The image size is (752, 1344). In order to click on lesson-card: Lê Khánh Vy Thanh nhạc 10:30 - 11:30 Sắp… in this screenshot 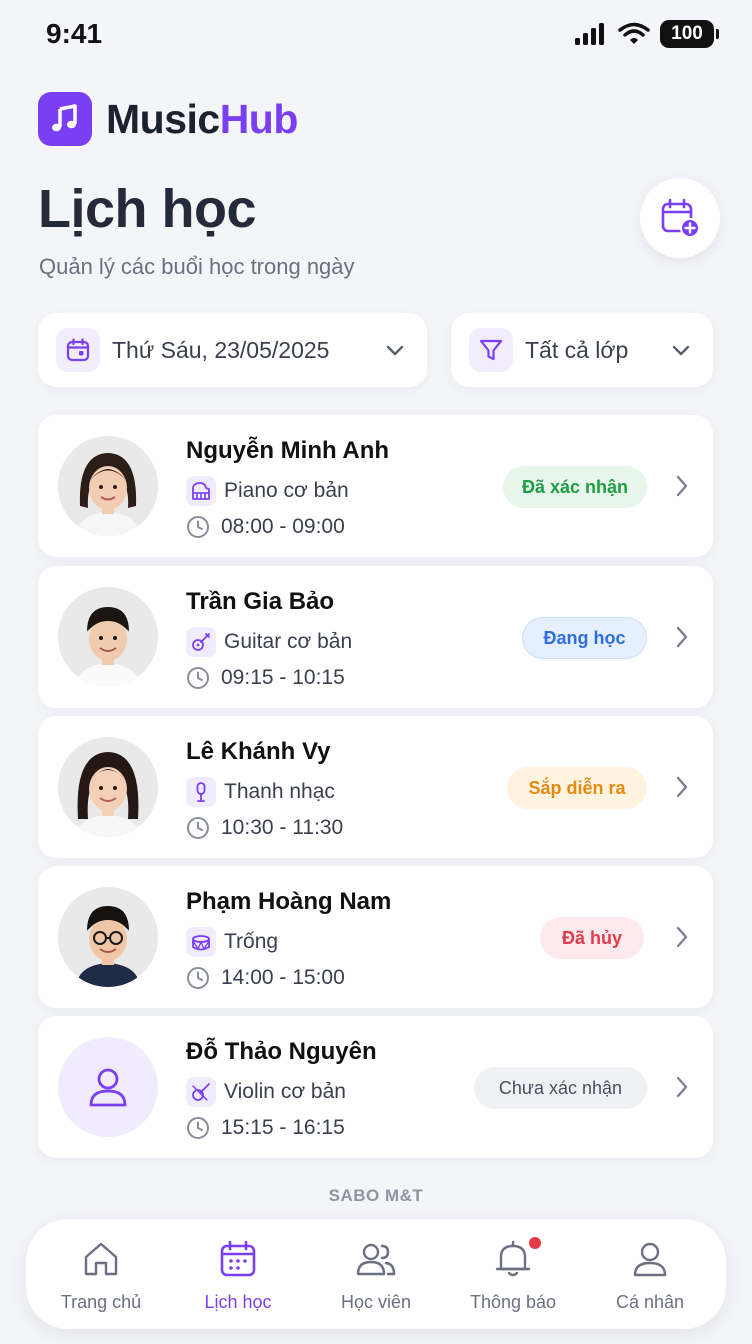, I will do `click(375, 787)`.